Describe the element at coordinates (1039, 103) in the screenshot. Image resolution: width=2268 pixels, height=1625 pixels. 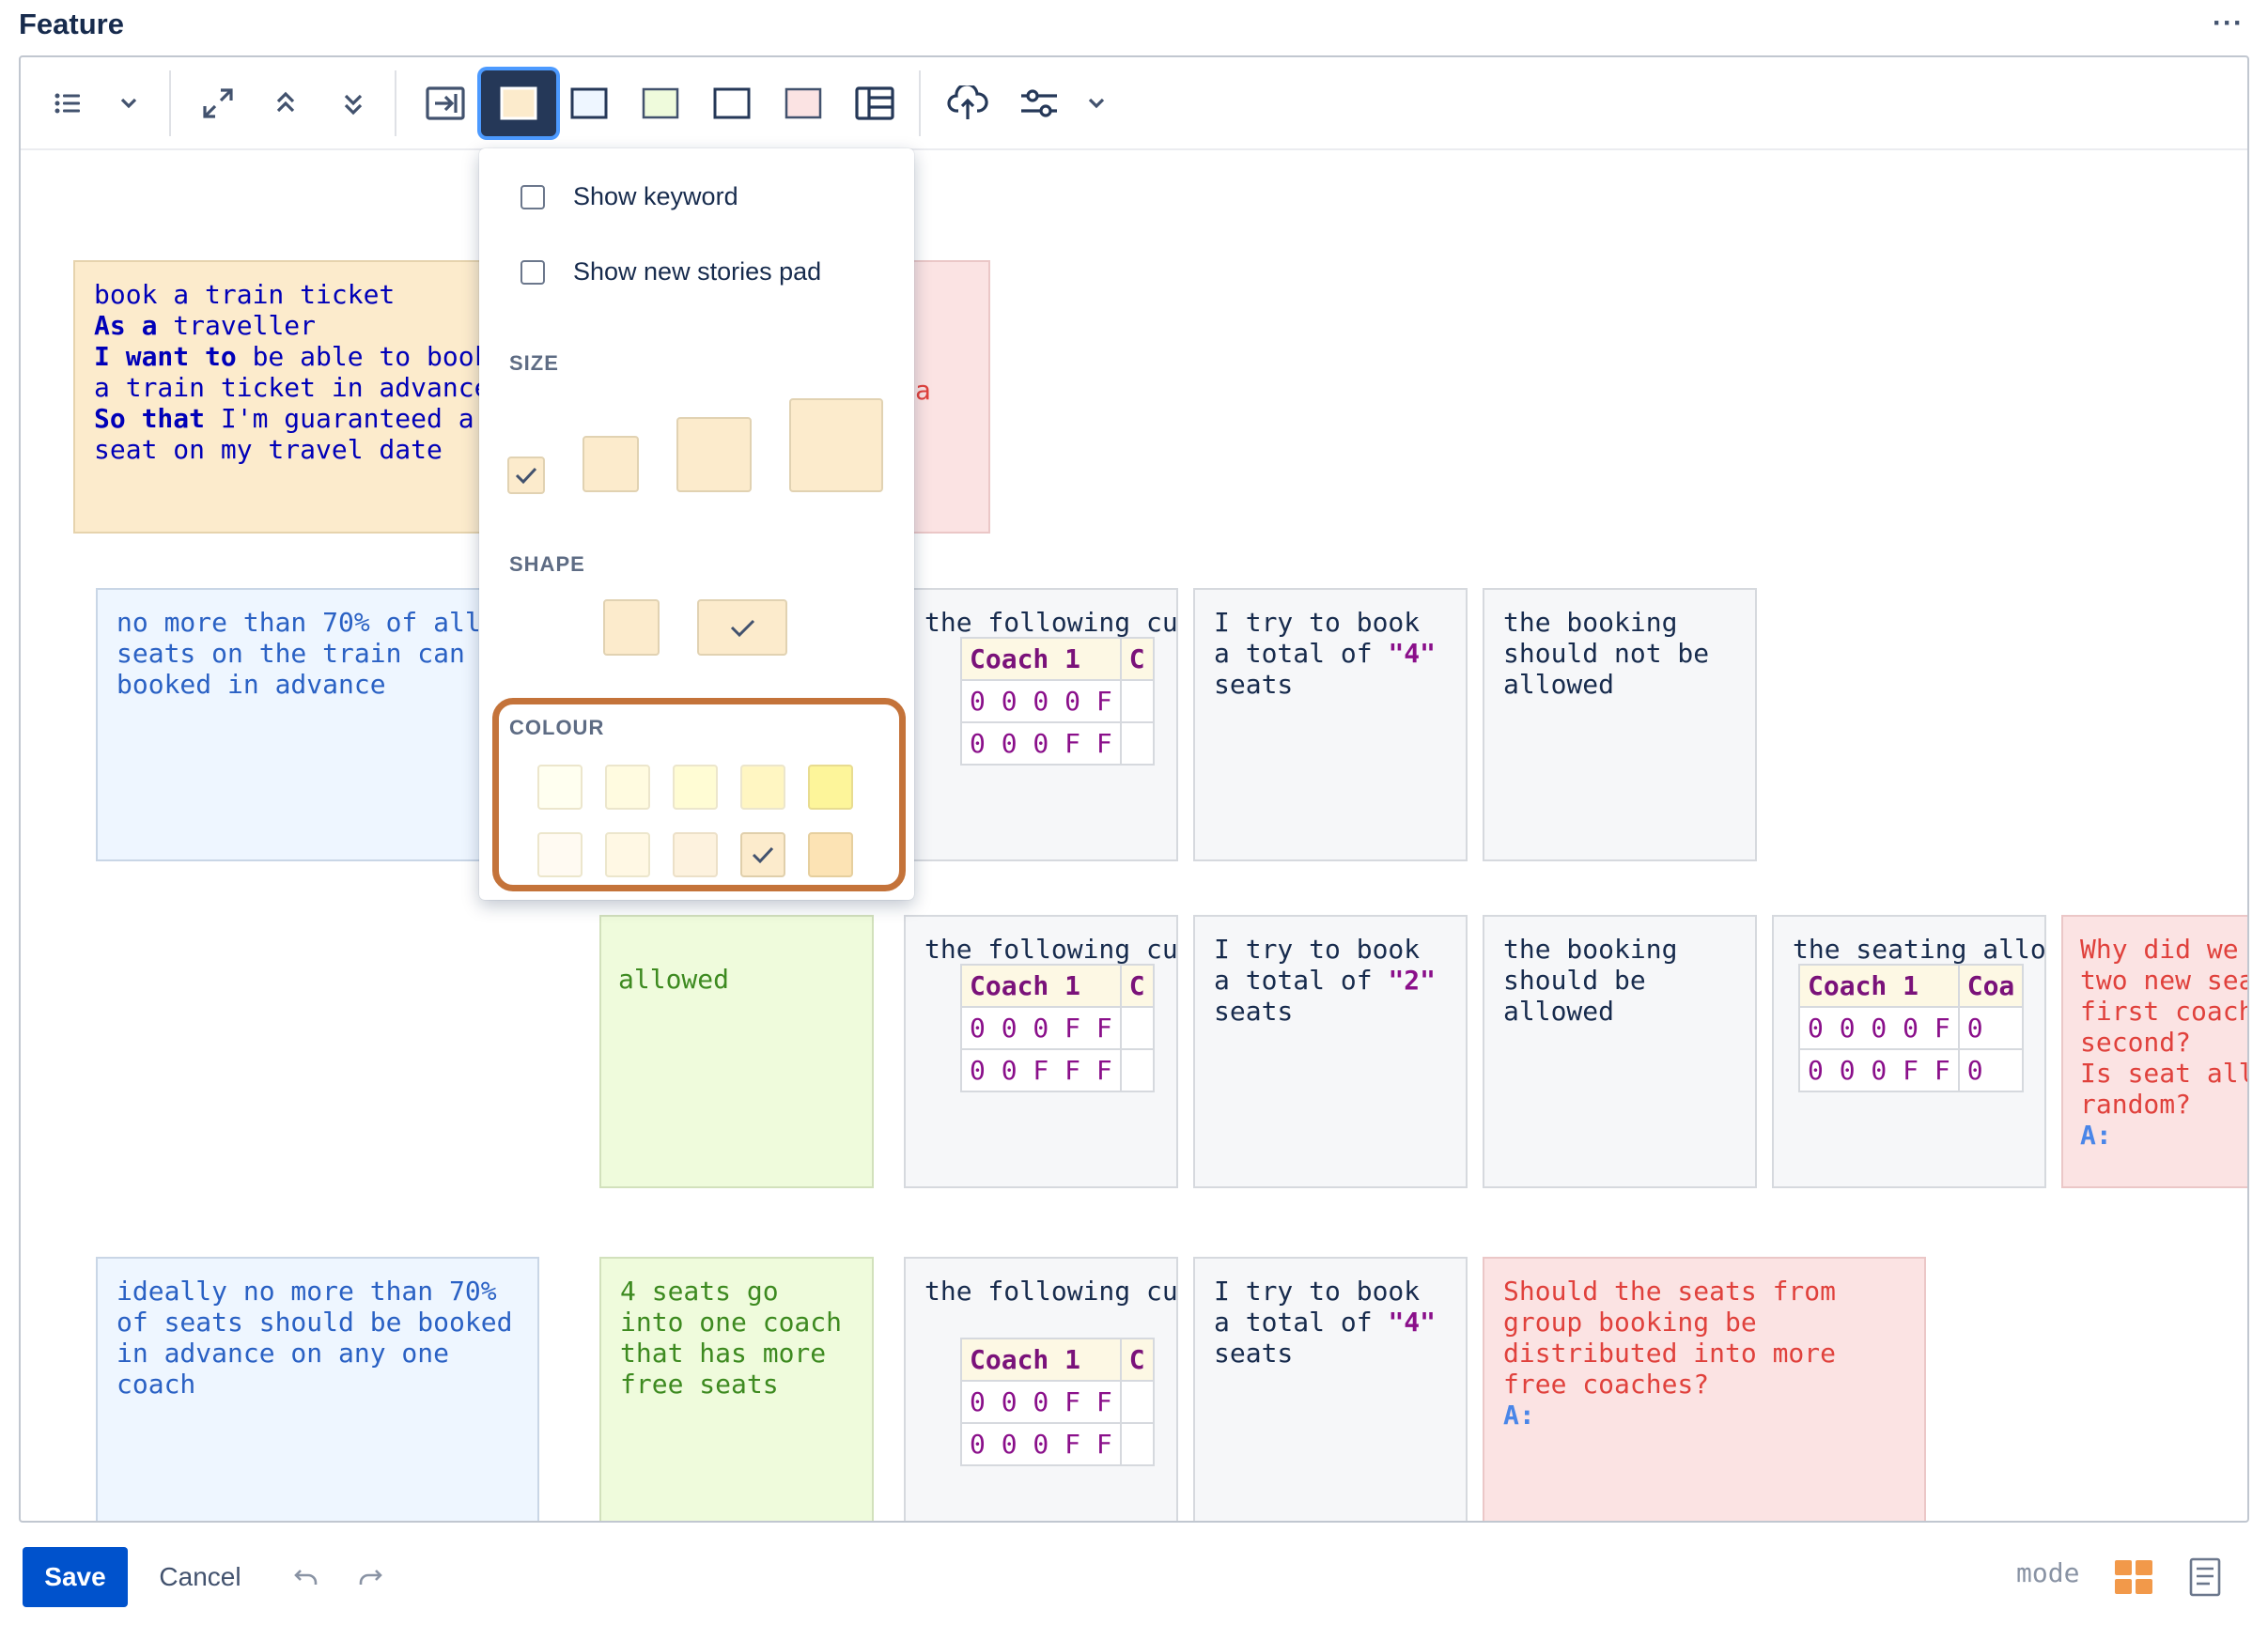
I see `sliders-icon` at that location.